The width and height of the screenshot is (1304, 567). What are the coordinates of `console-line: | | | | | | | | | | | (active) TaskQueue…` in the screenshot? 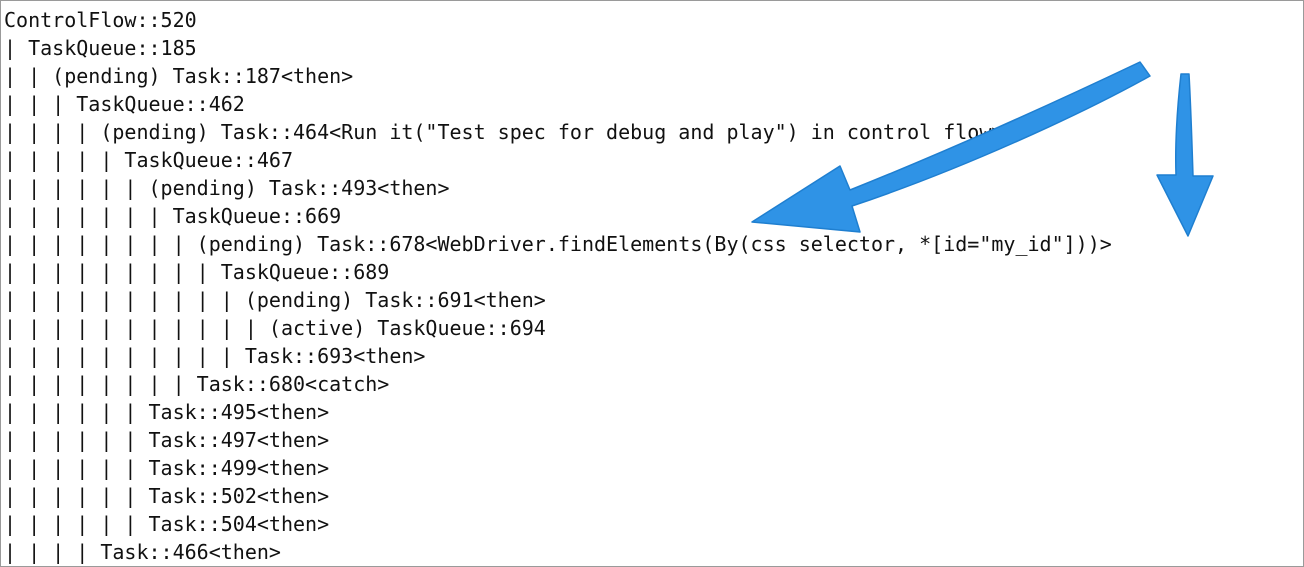 It's located at (275, 328).